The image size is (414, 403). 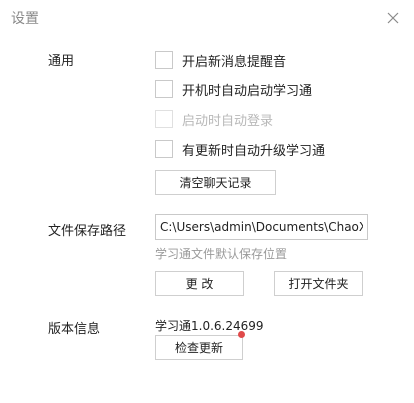 I want to click on close-button, so click(x=393, y=18).